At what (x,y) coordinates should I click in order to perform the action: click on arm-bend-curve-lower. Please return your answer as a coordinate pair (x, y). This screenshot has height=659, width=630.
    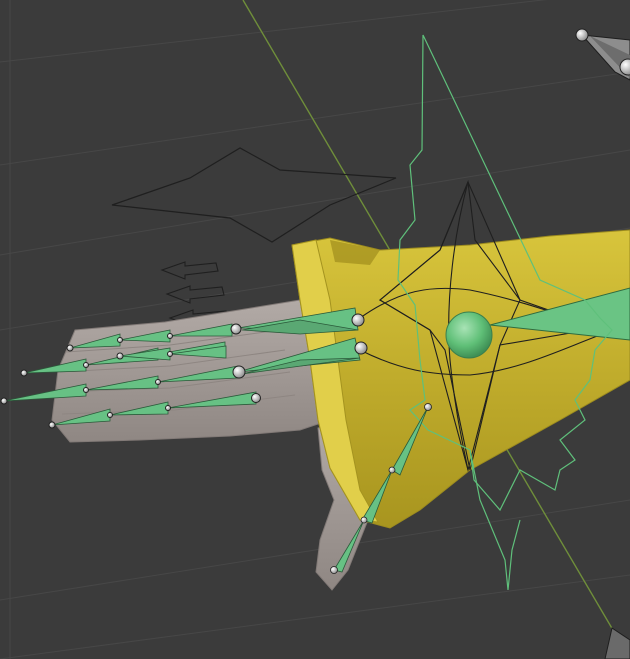
    Looking at the image, I should click on (495, 520).